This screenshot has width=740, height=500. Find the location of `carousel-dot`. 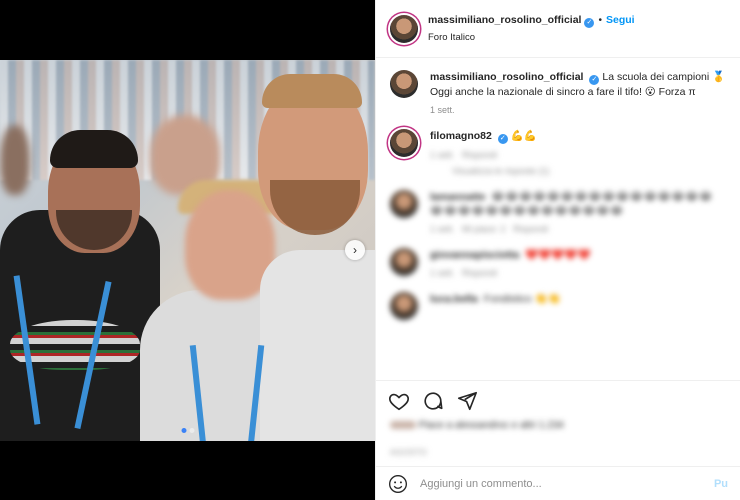

carousel-dot is located at coordinates (191, 430).